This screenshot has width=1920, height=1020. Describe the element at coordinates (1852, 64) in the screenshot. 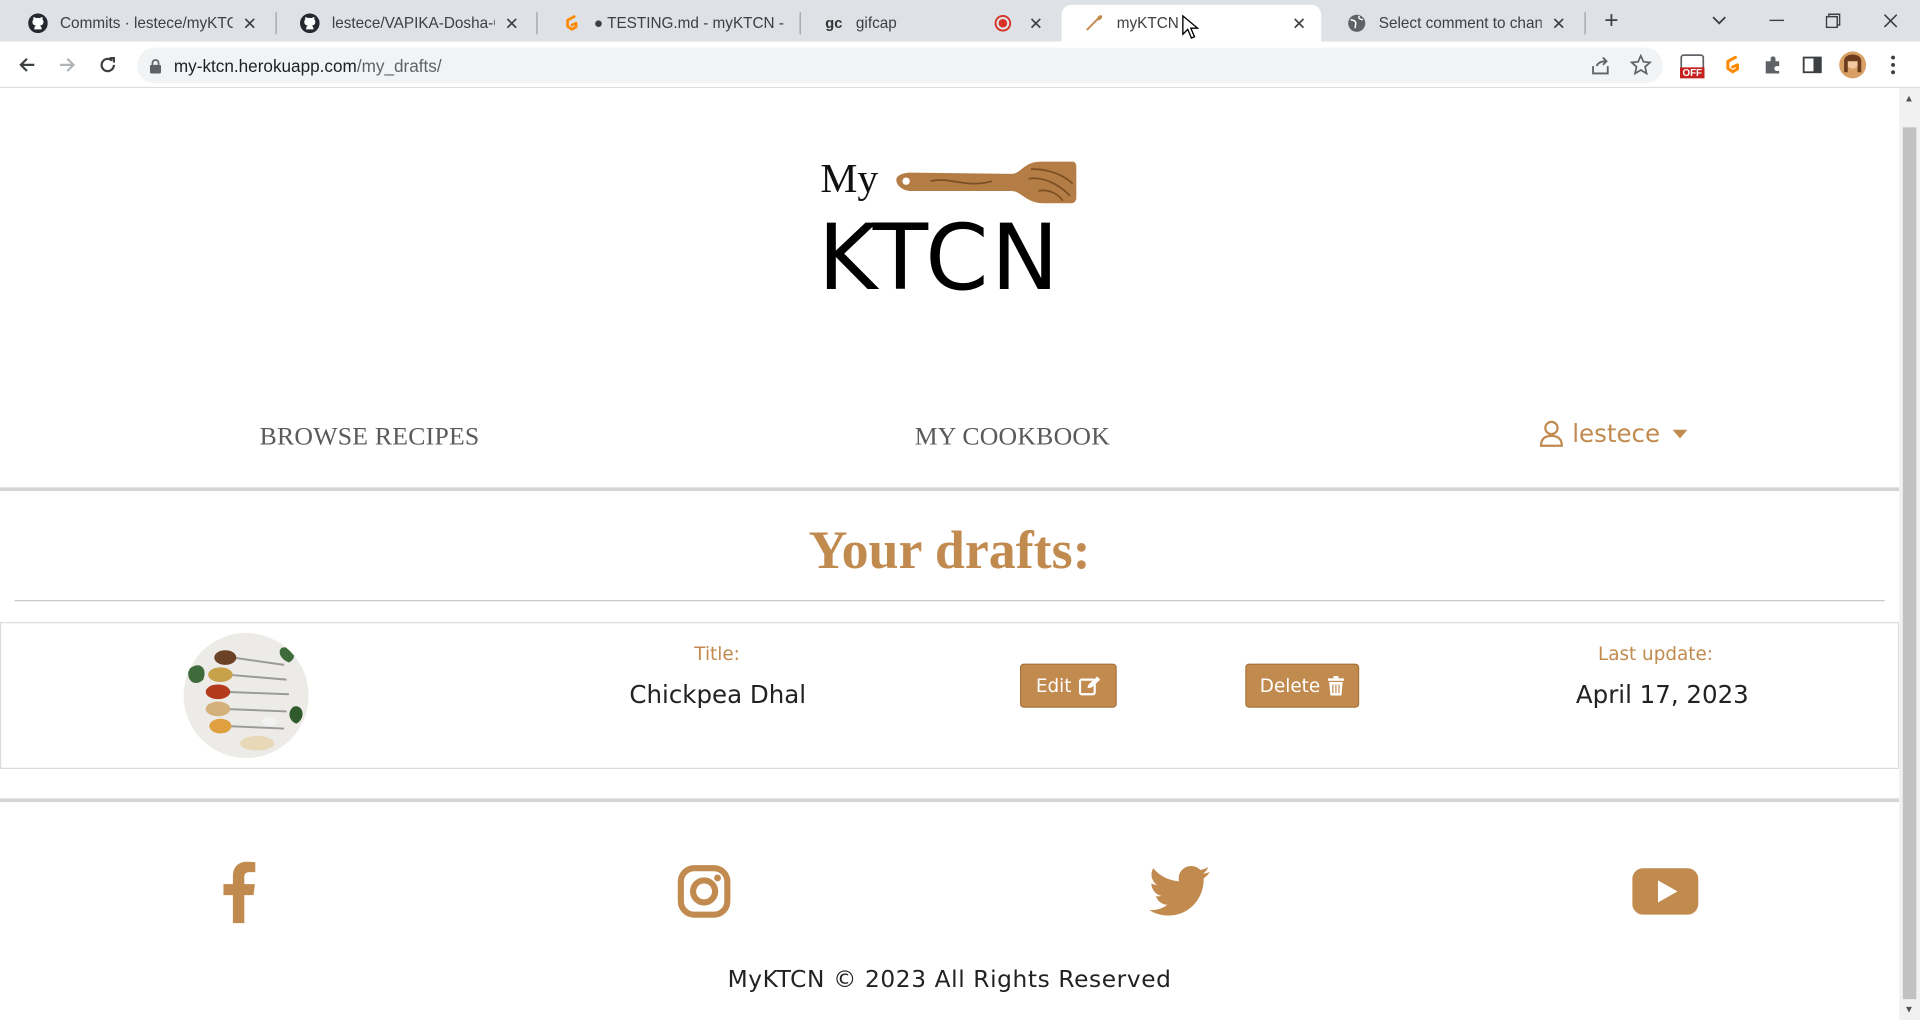

I see `profile-avatar` at that location.